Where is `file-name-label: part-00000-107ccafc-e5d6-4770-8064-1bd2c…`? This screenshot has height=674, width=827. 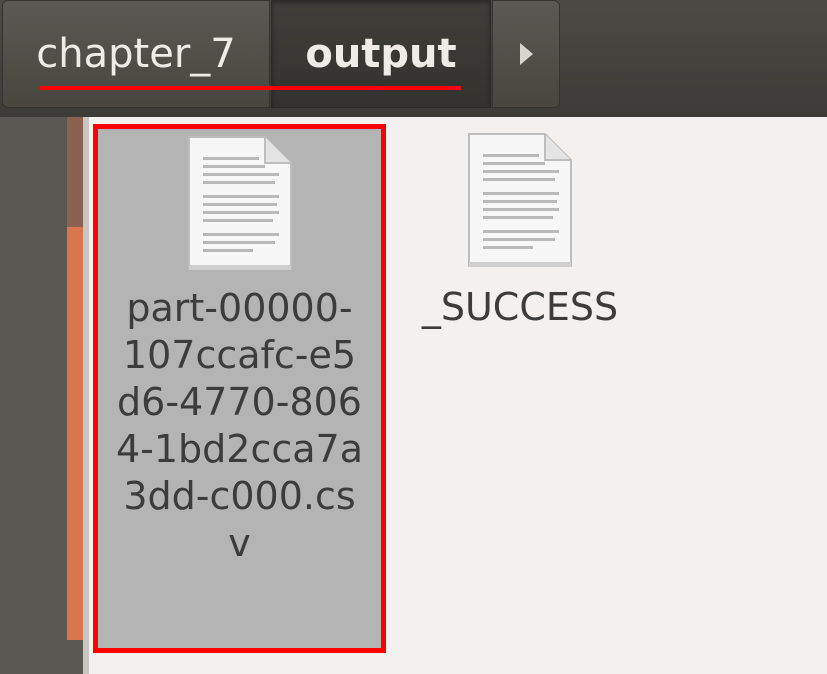
file-name-label: part-00000-107ccafc-e5d6-4770-8064-1bd2c… is located at coordinates (239, 425).